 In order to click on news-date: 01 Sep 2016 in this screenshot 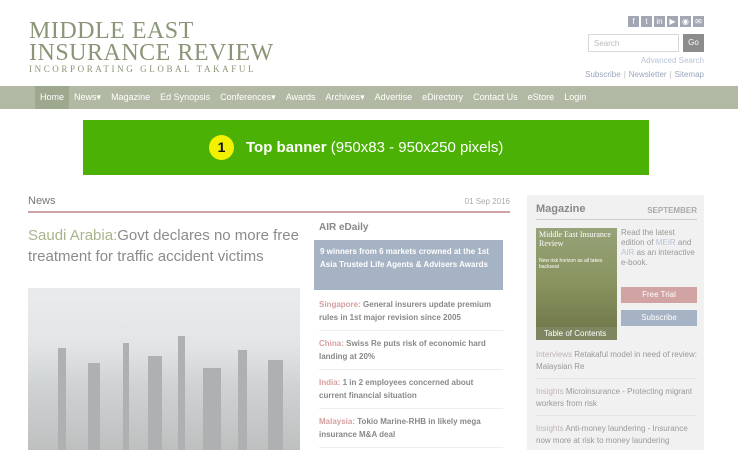, I will do `click(487, 201)`.